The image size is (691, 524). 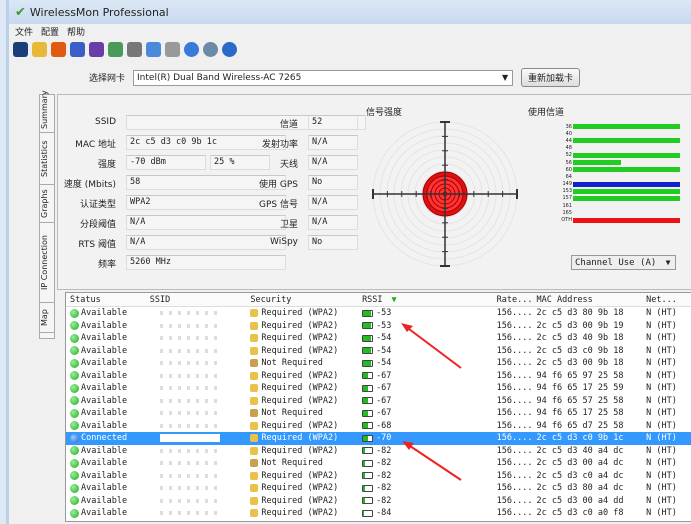 I want to click on rssi-text: -67, so click(x=384, y=375).